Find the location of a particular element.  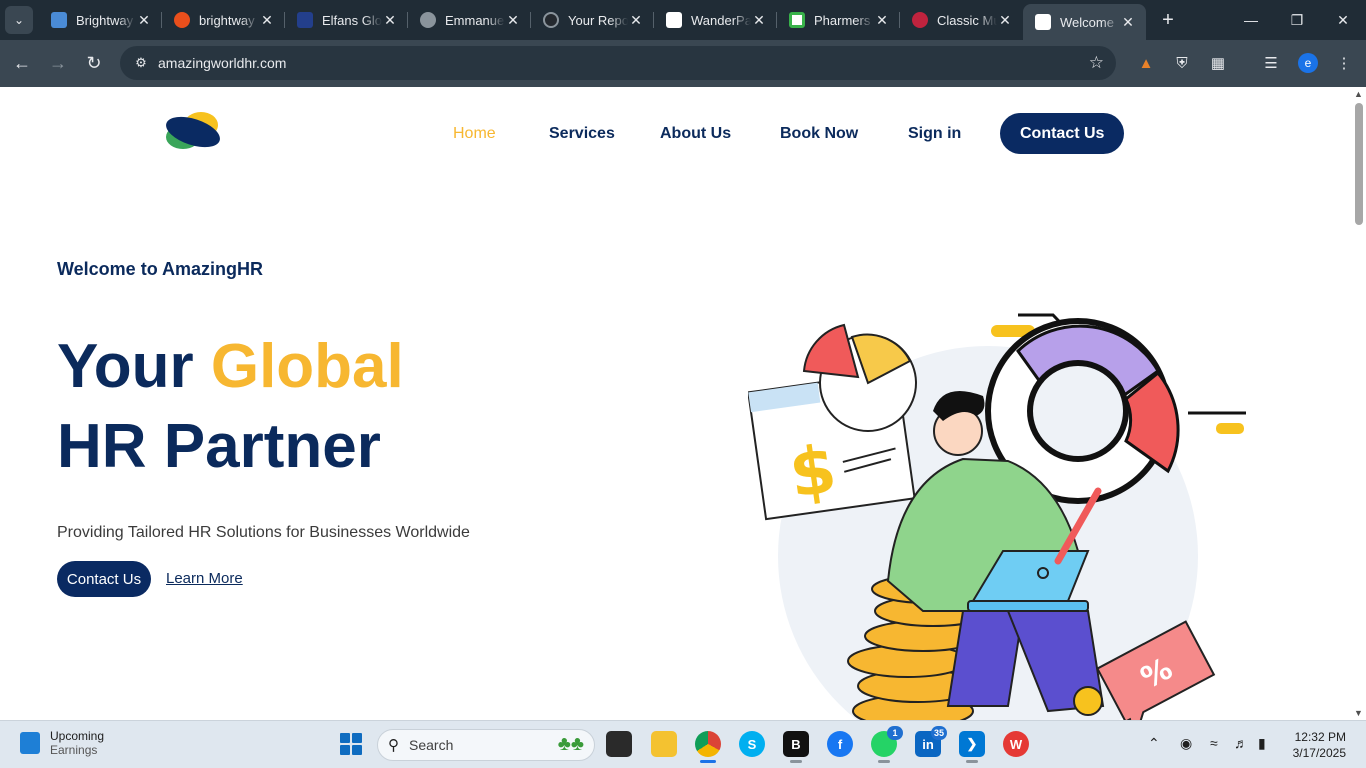

plus-icon: + is located at coordinates (1168, 19).